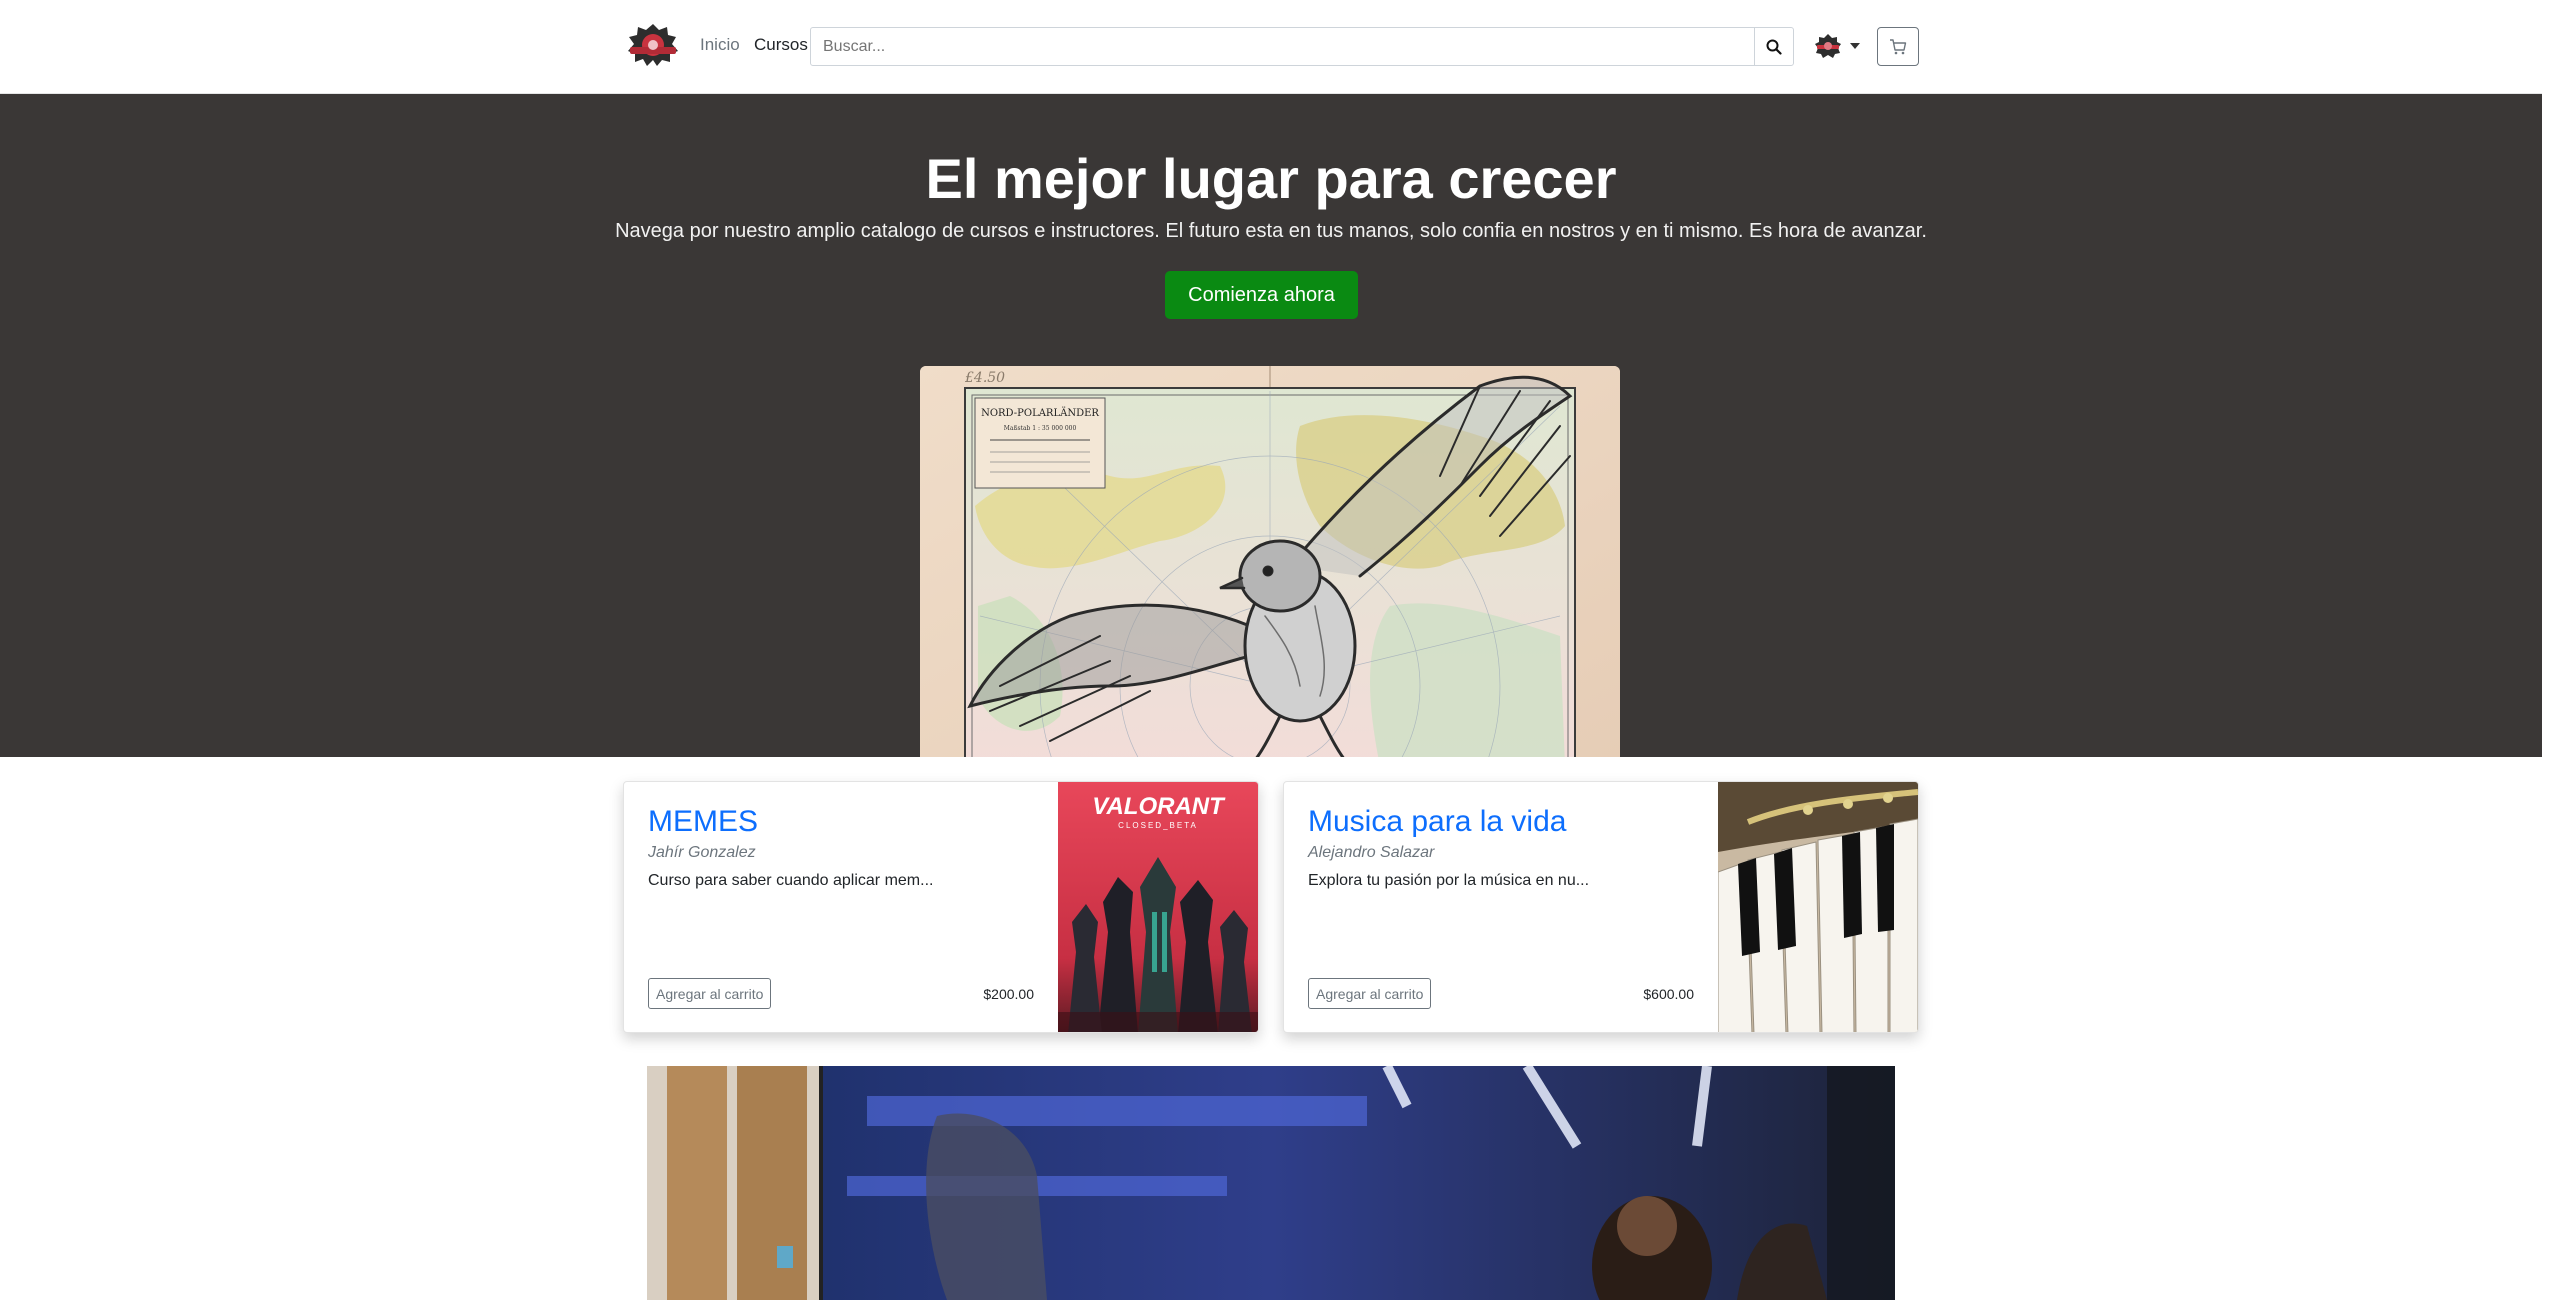  Describe the element at coordinates (1371, 852) in the screenshot. I see `course-author: Alejandro Salazar` at that location.